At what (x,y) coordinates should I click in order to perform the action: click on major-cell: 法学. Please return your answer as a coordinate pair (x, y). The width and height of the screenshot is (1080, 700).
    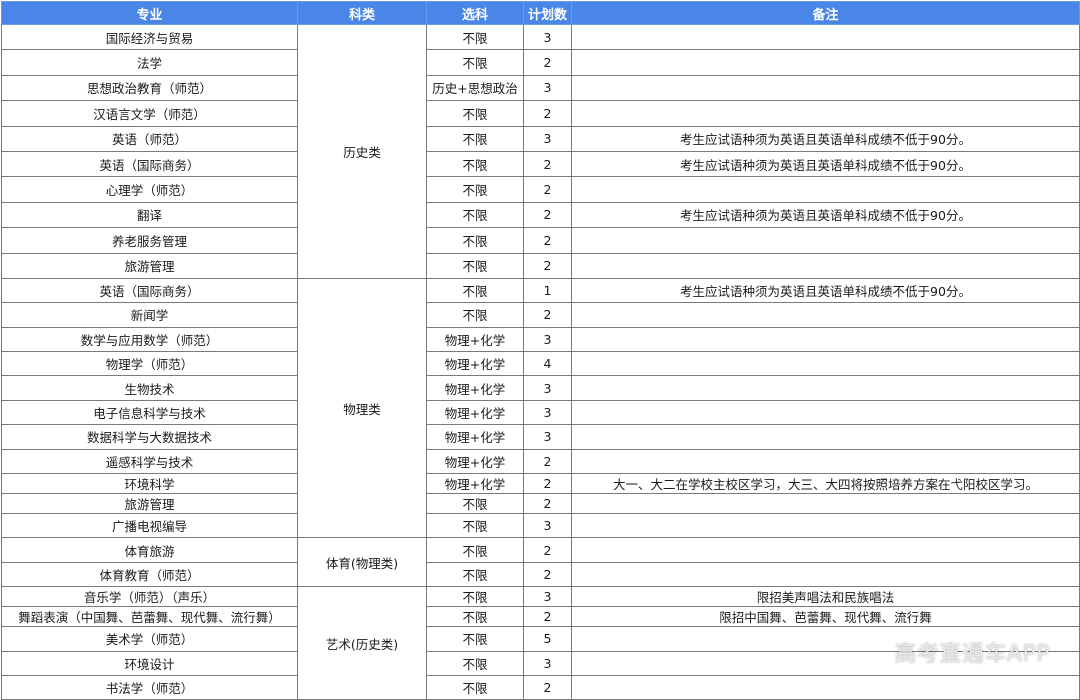
    Looking at the image, I should click on (149, 62).